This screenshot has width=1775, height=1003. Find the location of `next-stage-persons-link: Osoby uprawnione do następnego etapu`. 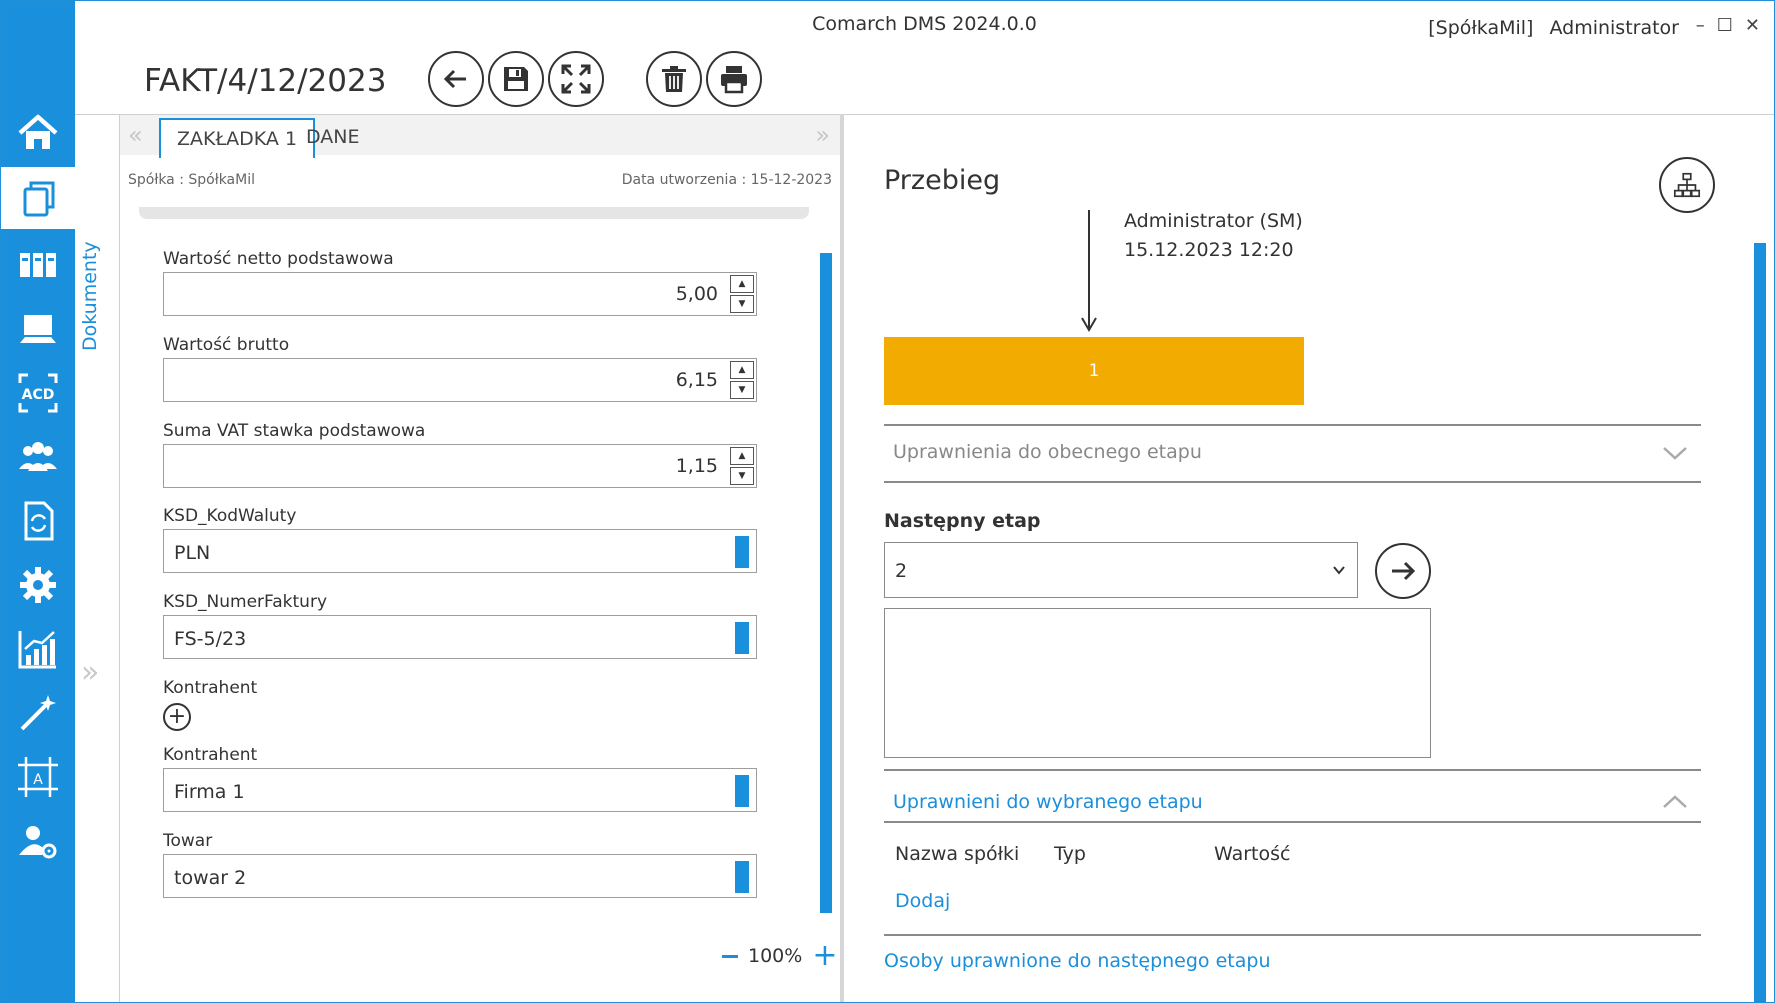

next-stage-persons-link: Osoby uprawnione do następnego etapu is located at coordinates (1077, 961).